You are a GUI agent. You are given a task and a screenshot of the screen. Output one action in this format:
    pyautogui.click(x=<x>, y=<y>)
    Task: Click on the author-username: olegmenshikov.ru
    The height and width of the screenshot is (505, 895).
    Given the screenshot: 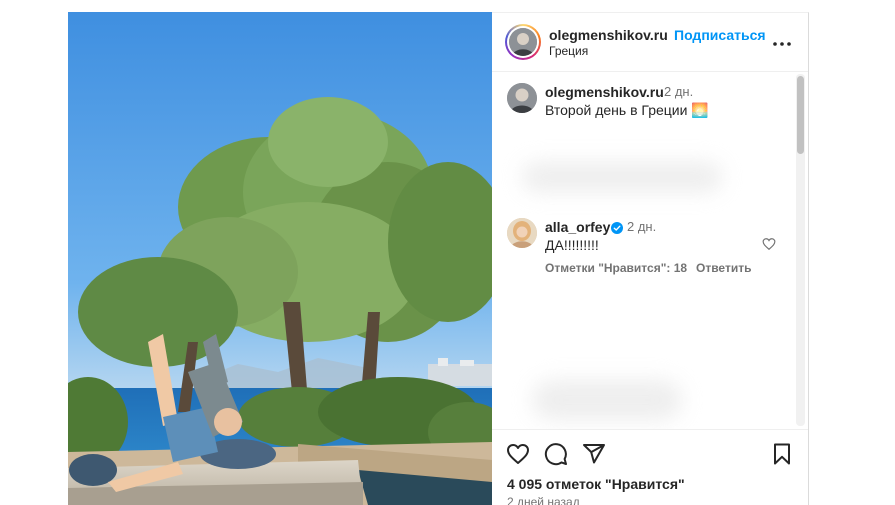 What is the action you would take?
    pyautogui.click(x=608, y=35)
    